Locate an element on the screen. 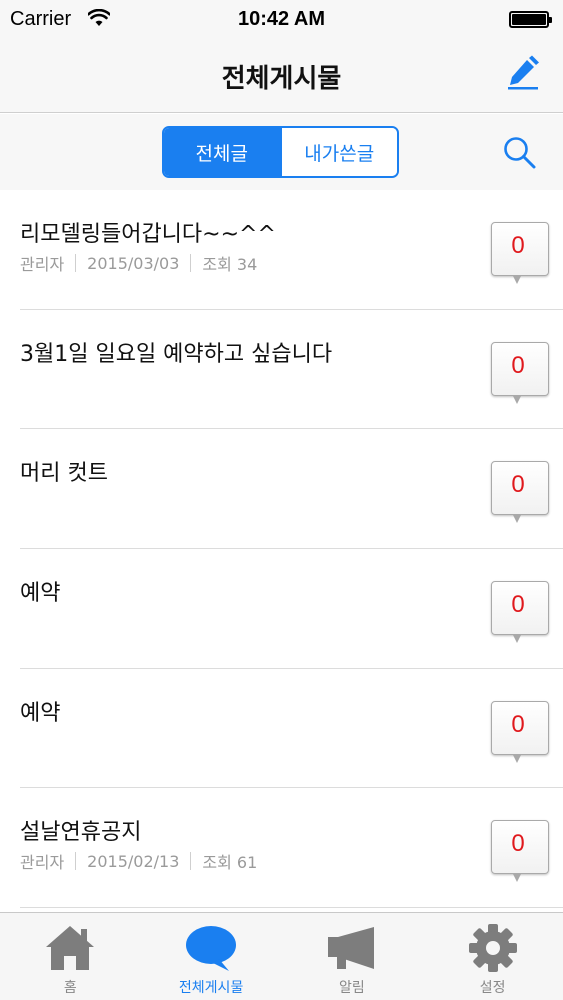  post-title: 리모델링들어갑니다~~^^ is located at coordinates (148, 234).